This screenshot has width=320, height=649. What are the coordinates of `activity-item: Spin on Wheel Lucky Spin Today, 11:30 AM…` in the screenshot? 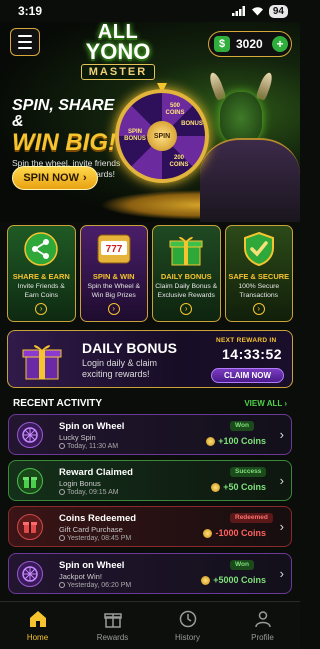 It's located at (150, 434).